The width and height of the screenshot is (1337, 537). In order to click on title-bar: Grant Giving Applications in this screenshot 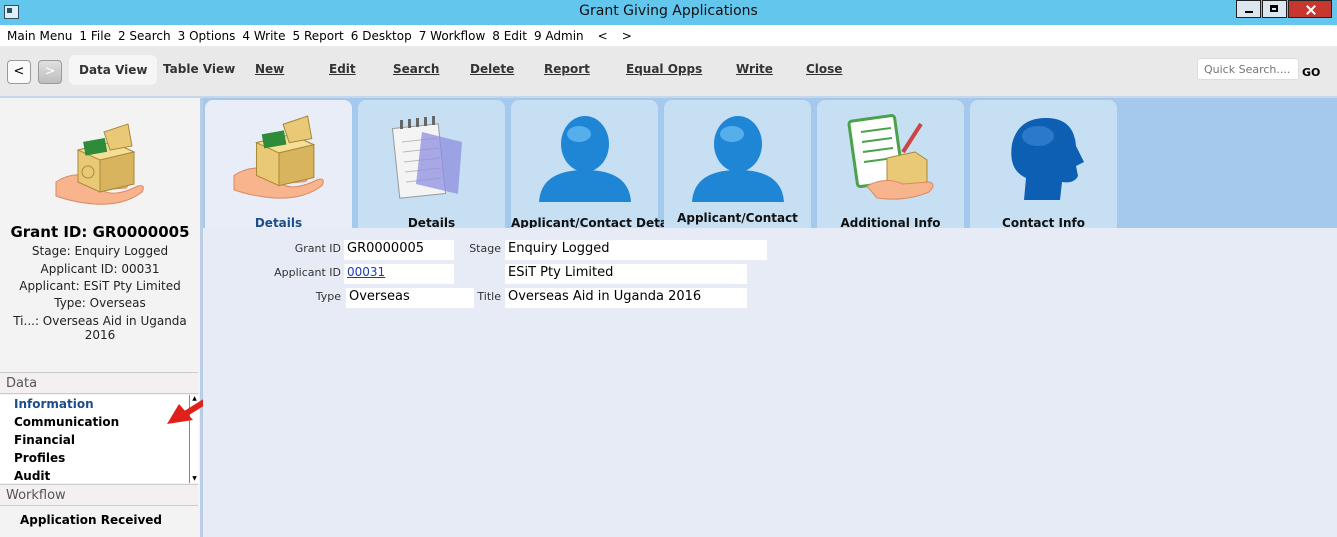, I will do `click(668, 12)`.